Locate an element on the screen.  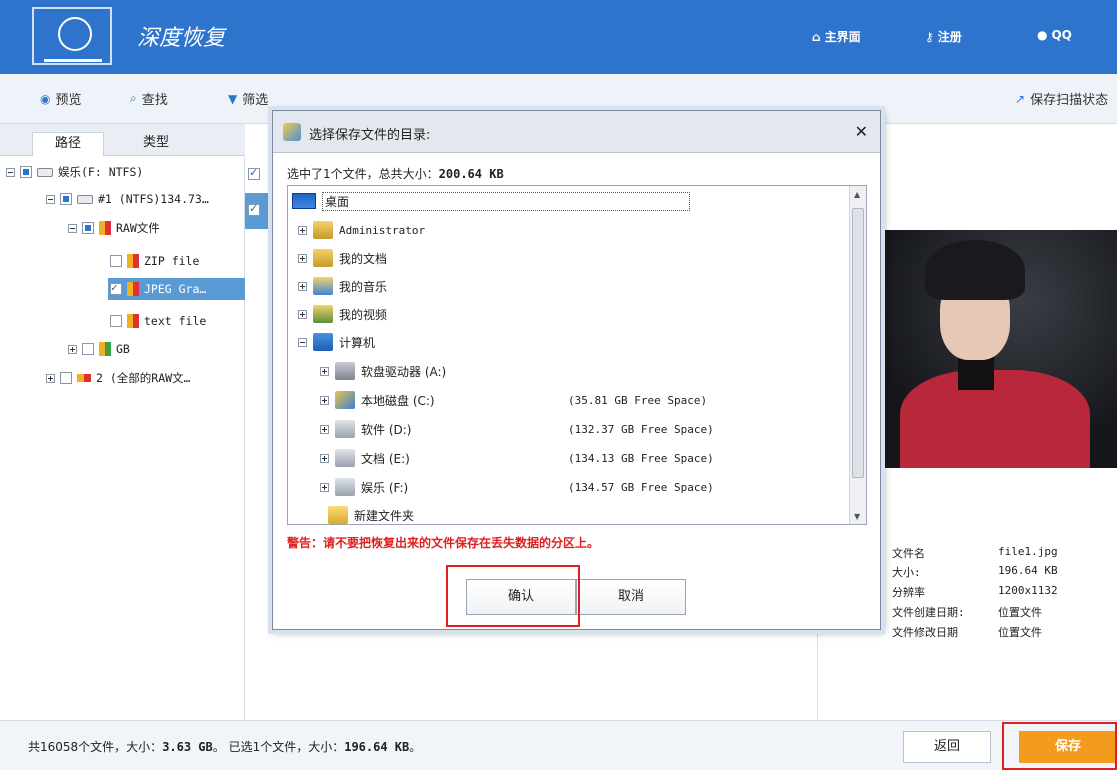
search-icon: ⌕ is located at coordinates (133, 98).